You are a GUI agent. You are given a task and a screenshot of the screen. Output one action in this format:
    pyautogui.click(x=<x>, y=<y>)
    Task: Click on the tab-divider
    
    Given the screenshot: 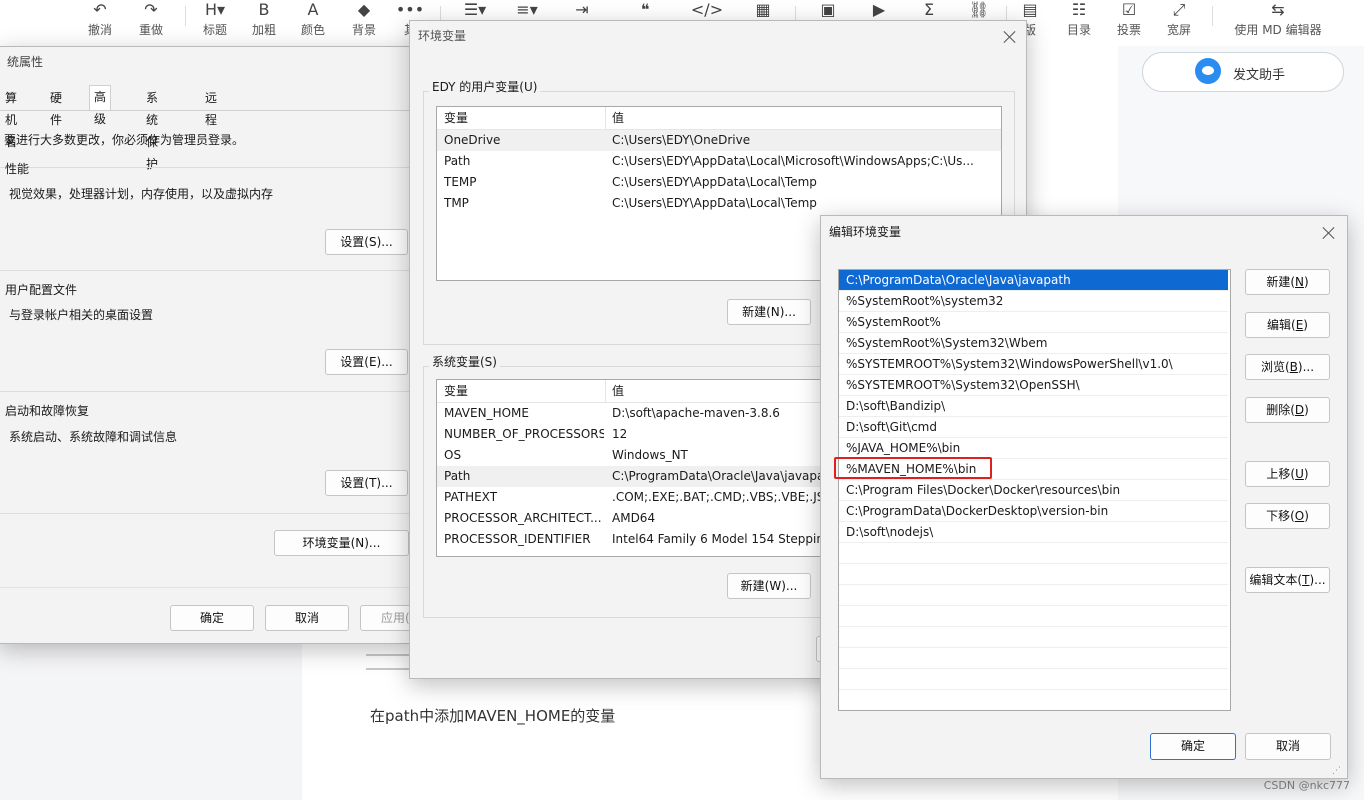 What is the action you would take?
    pyautogui.click(x=205, y=110)
    